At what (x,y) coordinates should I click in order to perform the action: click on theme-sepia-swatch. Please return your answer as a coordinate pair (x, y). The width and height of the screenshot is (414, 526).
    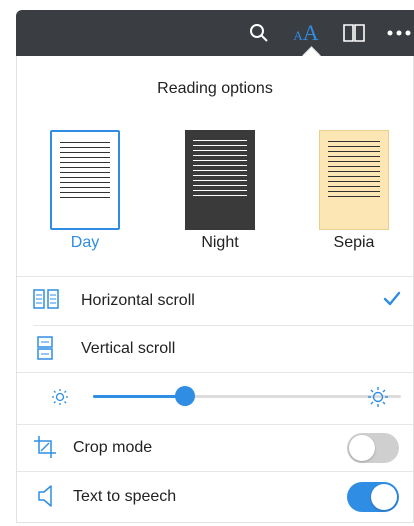
    Looking at the image, I should click on (354, 180).